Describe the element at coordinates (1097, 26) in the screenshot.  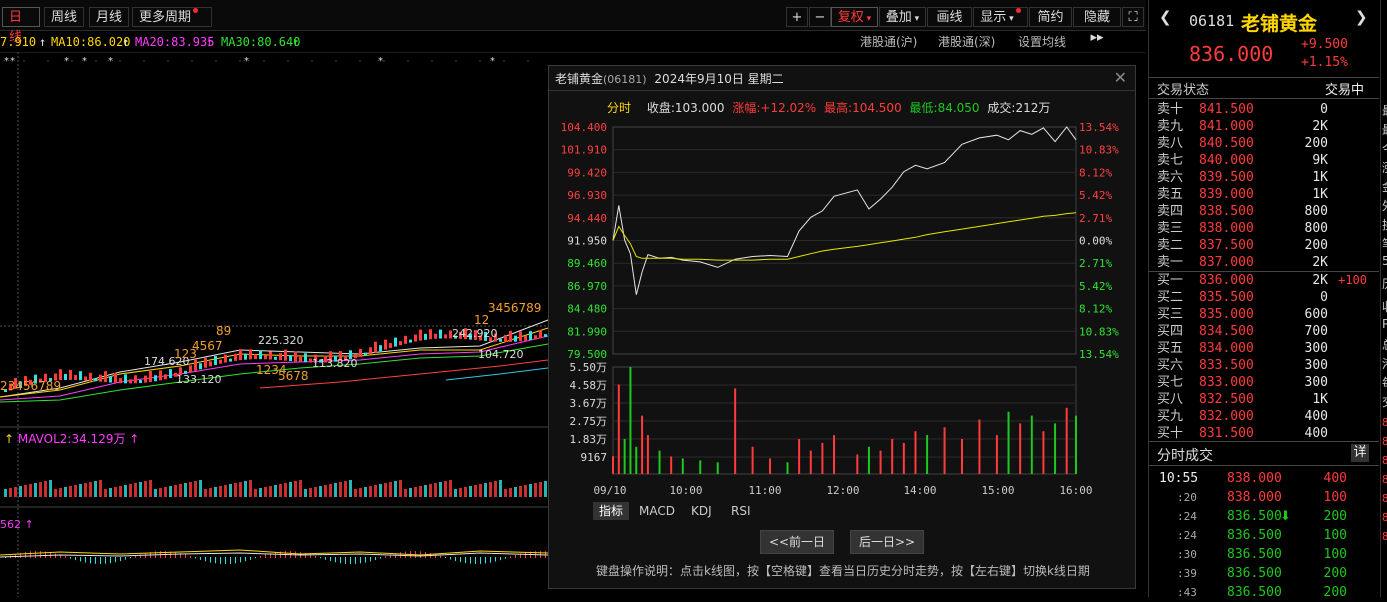
I see `toolbar-button-7: 隐藏 ▸▸` at that location.